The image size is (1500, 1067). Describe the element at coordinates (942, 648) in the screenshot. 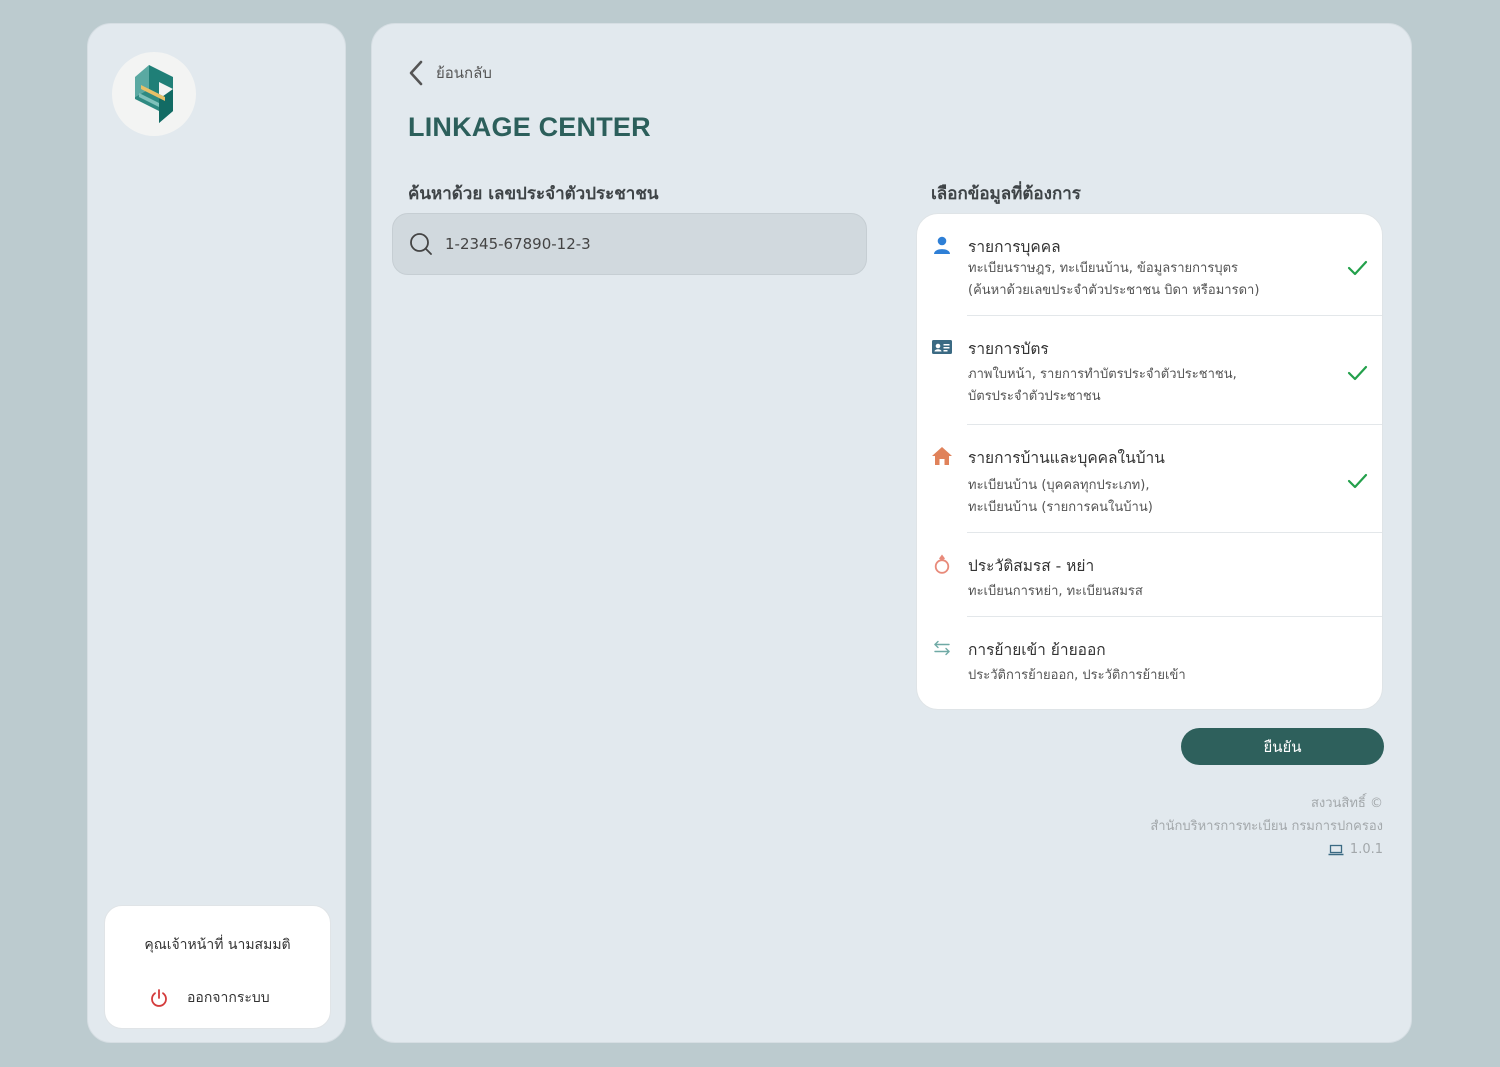

I see `transfer-arrows-icon` at that location.